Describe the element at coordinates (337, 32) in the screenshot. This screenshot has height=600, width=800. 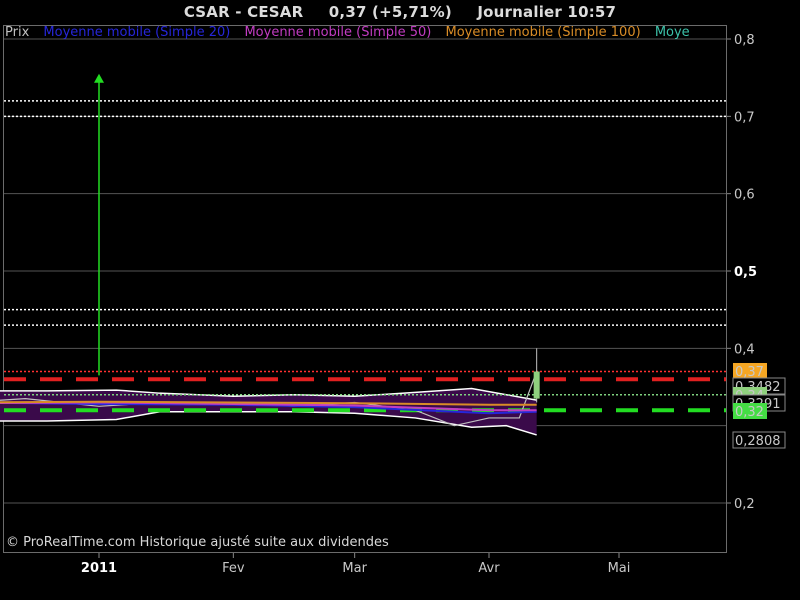
I see `legend-item-sma50: Moyenne mobile (Simple 50)` at that location.